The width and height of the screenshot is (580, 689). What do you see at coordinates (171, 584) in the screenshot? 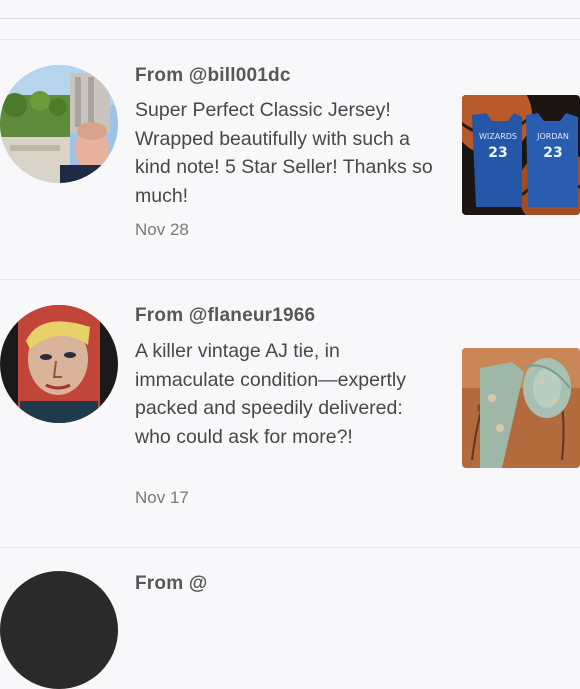
I see `reviewer-username: From @` at bounding box center [171, 584].